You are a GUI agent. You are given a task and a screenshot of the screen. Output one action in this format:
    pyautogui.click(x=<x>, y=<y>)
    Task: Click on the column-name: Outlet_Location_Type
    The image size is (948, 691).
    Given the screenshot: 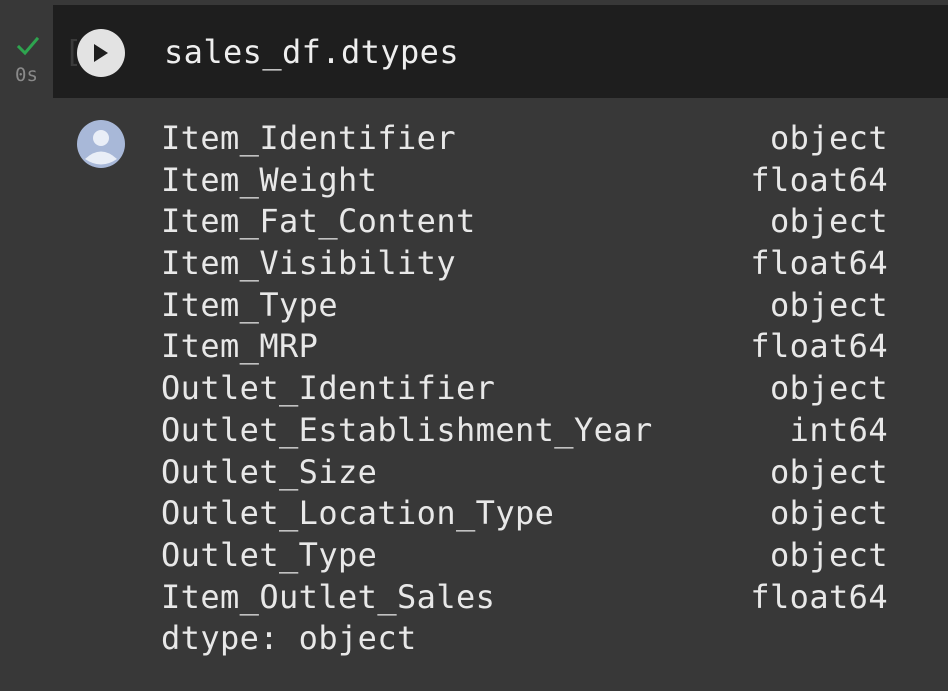 What is the action you would take?
    pyautogui.click(x=358, y=513)
    